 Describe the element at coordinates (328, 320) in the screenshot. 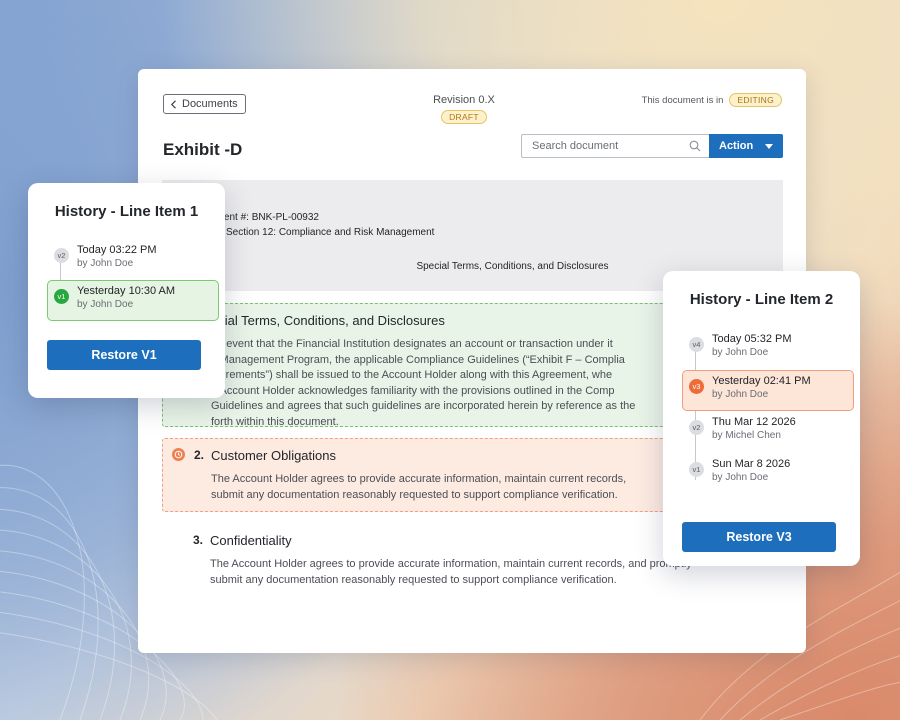

I see `clause-heading: ecial Terms, Conditions, and Disclosures` at that location.